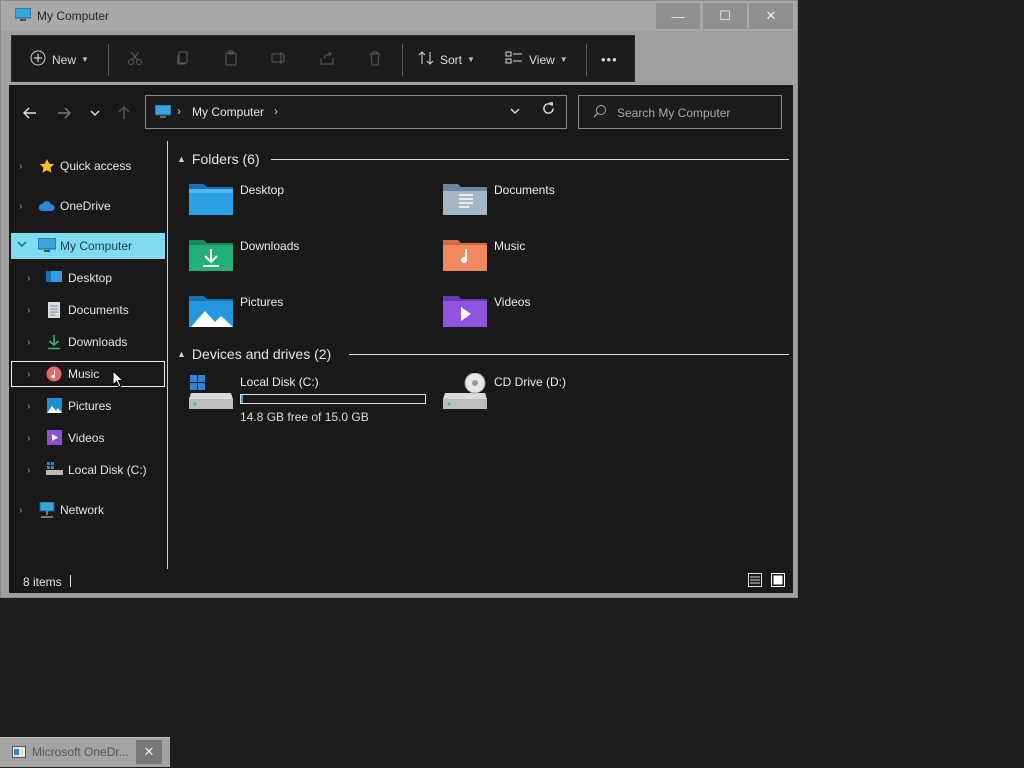 This screenshot has height=768, width=1024. What do you see at coordinates (211, 393) in the screenshot?
I see `windows-drive-icon` at bounding box center [211, 393].